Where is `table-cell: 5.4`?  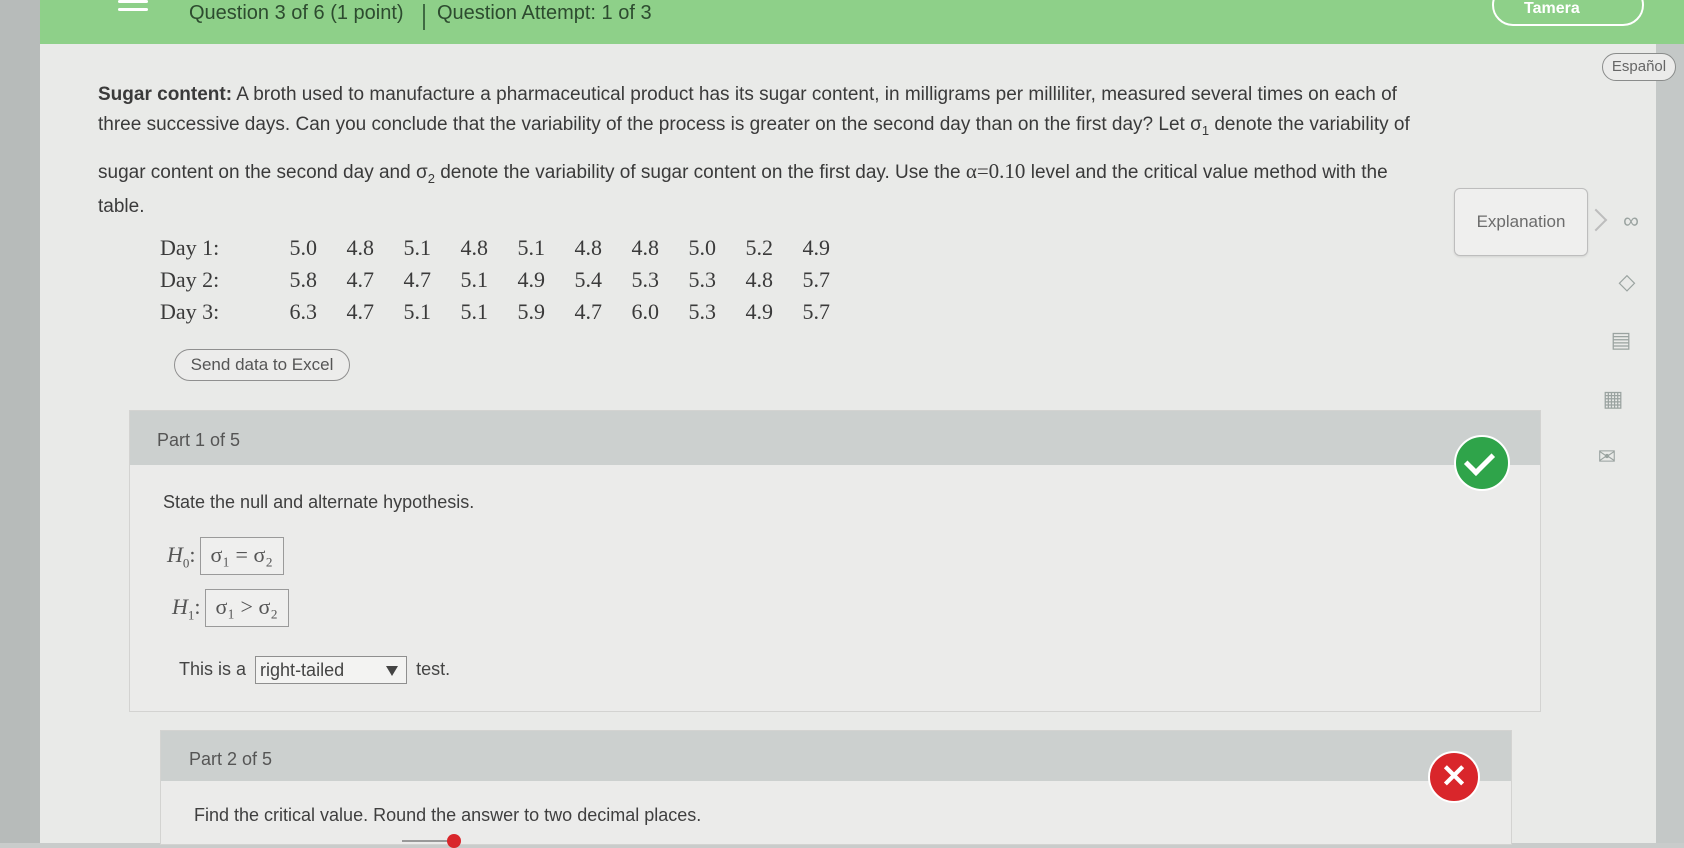
table-cell: 5.4 is located at coordinates (588, 279).